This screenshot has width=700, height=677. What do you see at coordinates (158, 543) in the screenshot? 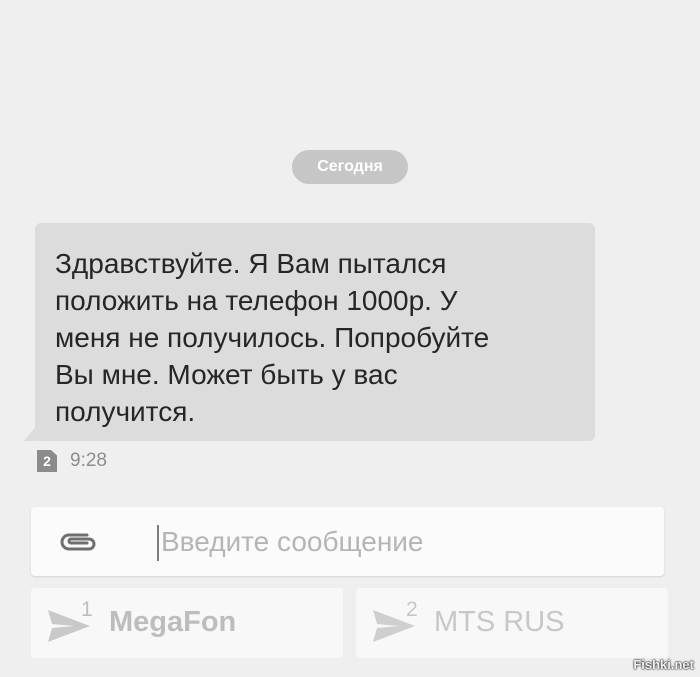
I see `text-cursor` at bounding box center [158, 543].